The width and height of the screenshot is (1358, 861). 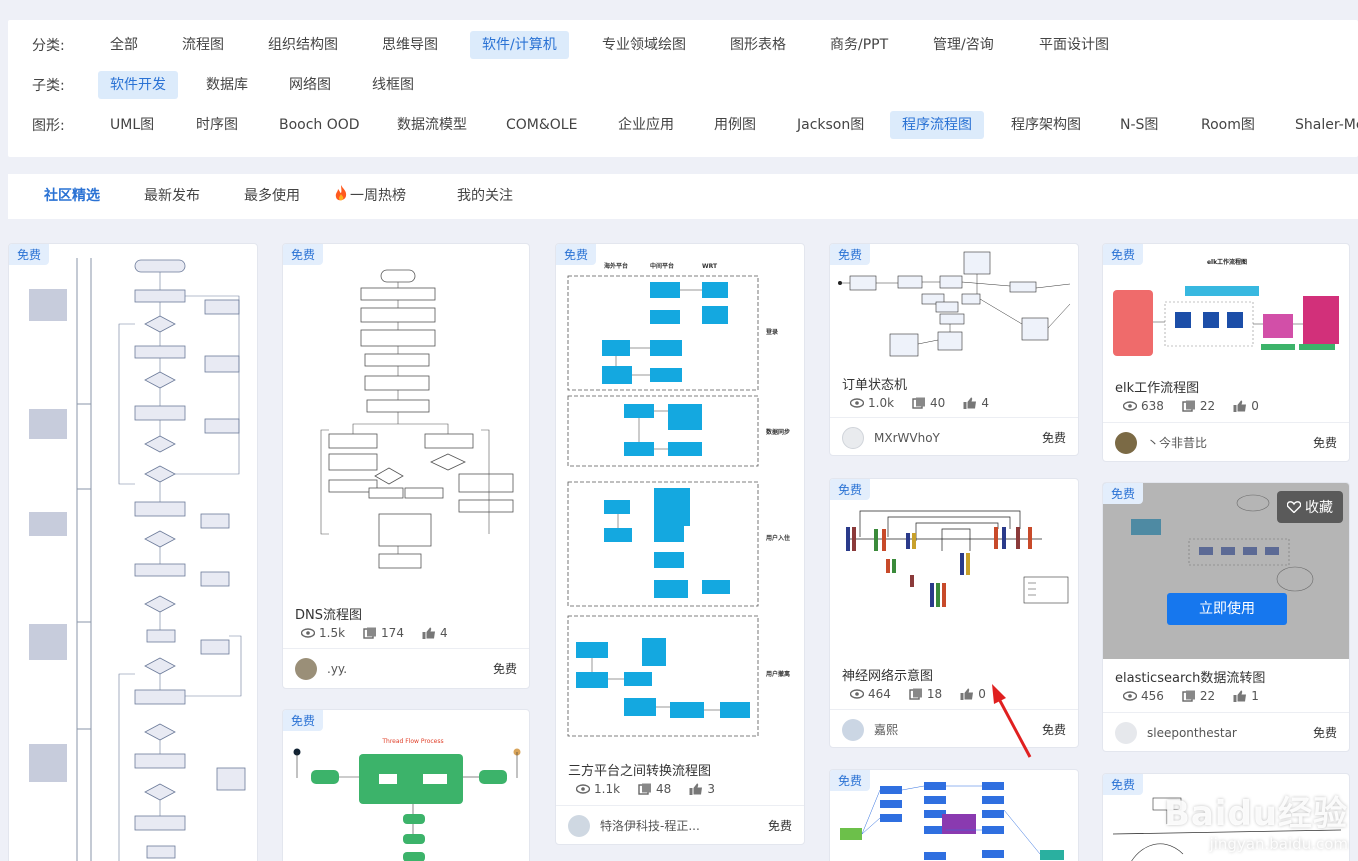 I want to click on card-stats: 1.5k 174 4, so click(x=374, y=633).